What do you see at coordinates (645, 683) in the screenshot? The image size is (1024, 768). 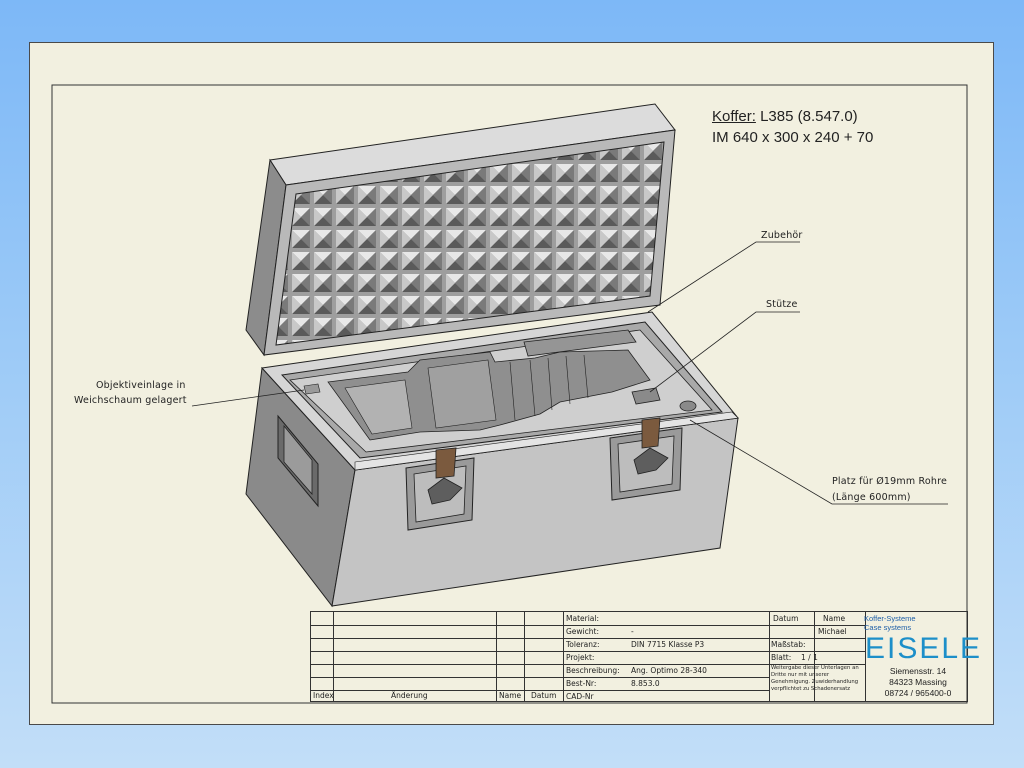 I see `field-bestnr-value: 8.853.0` at bounding box center [645, 683].